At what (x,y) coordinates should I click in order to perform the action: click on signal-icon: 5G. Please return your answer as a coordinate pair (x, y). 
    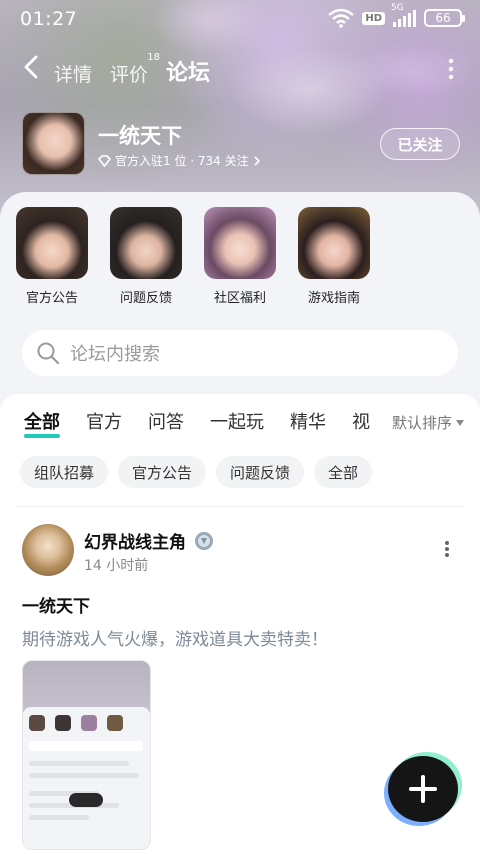
    Looking at the image, I should click on (403, 15).